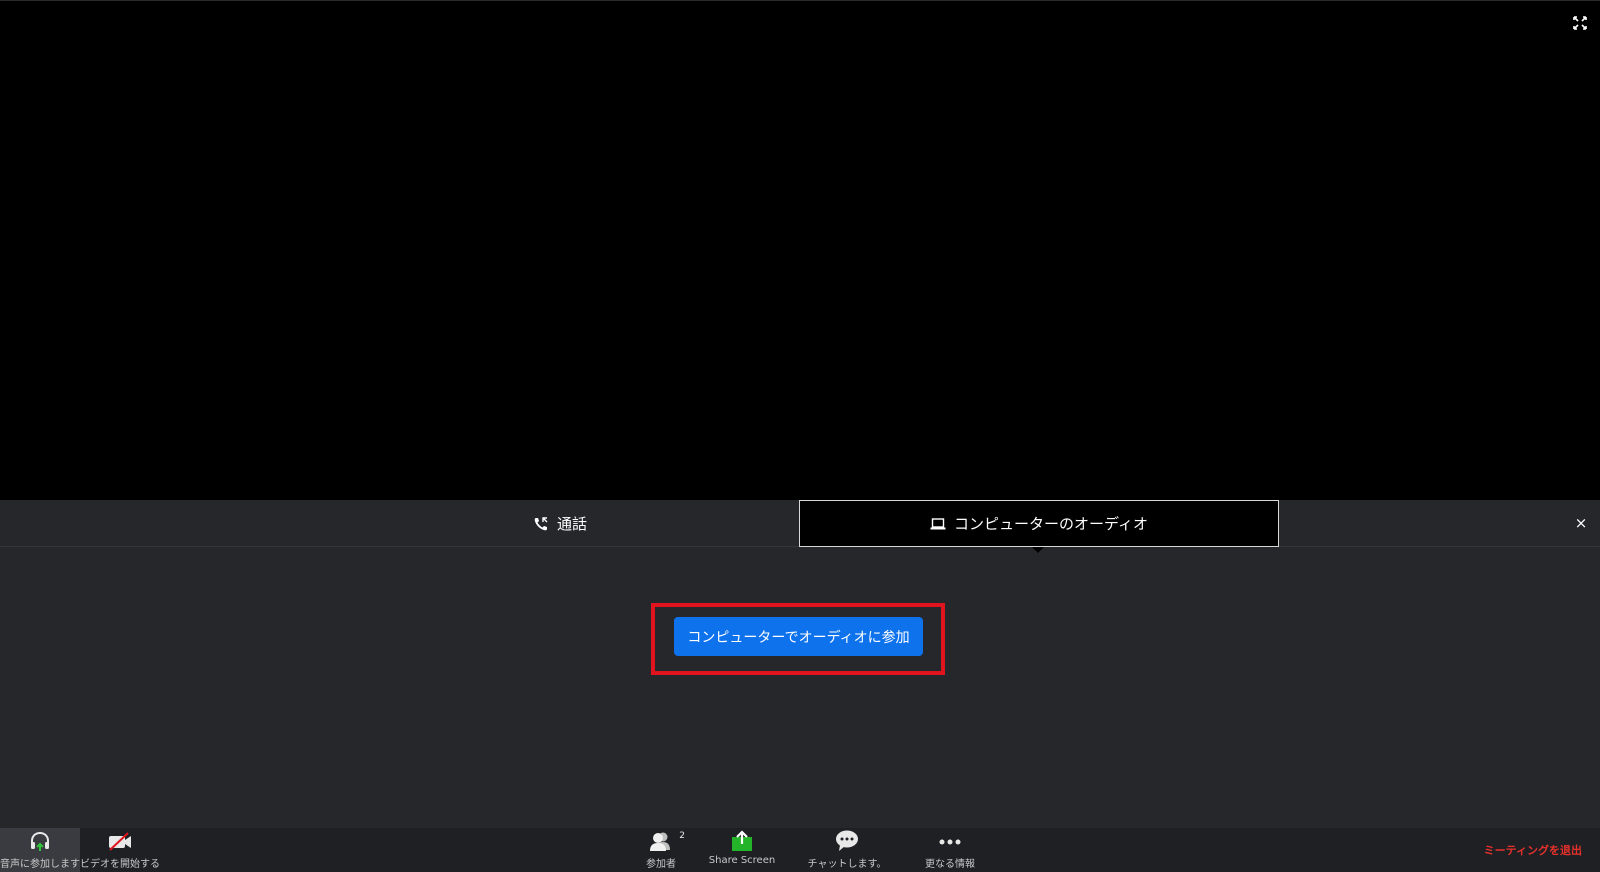 This screenshot has width=1600, height=872. What do you see at coordinates (571, 524) in the screenshot?
I see `tab-phone-label: 通話` at bounding box center [571, 524].